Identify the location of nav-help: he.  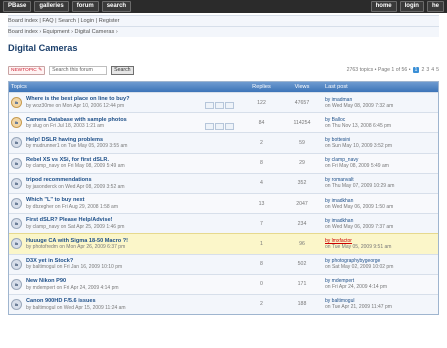
(435, 6).